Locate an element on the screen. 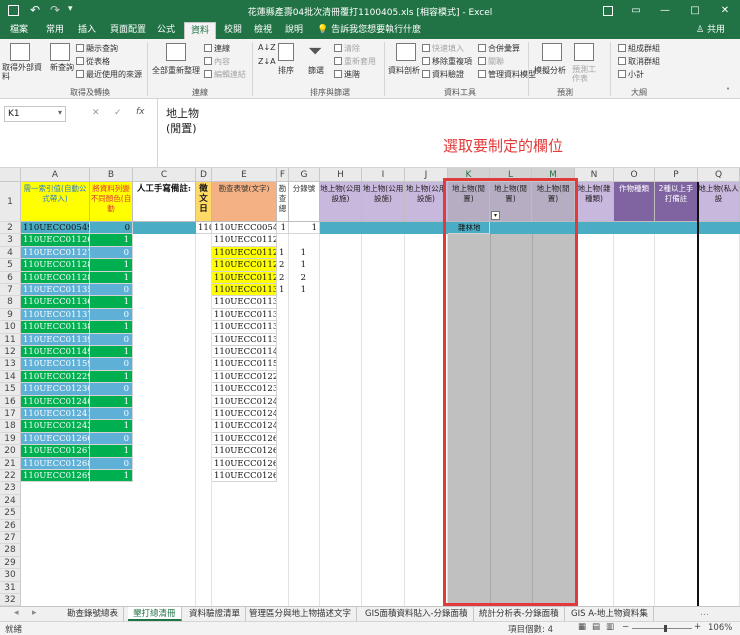  header-cell-a: 需一索引值(自動公式帶入) is located at coordinates (55, 202).